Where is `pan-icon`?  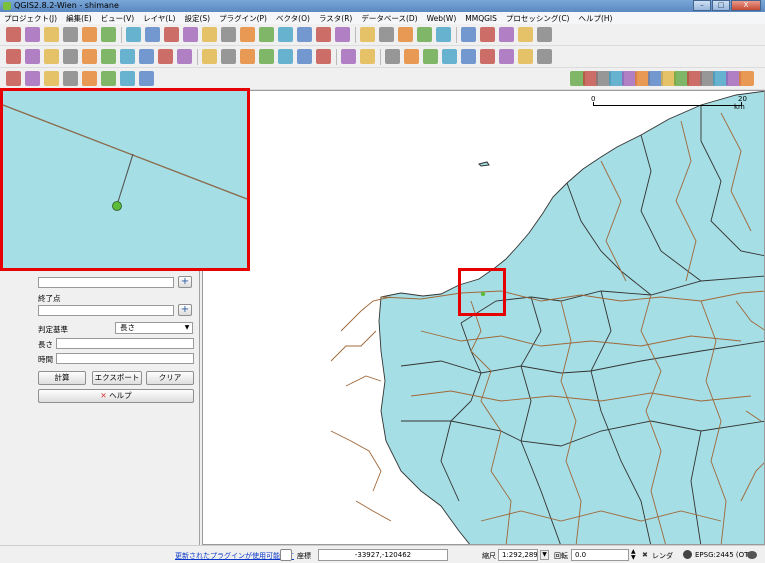 pan-icon is located at coordinates (152, 34).